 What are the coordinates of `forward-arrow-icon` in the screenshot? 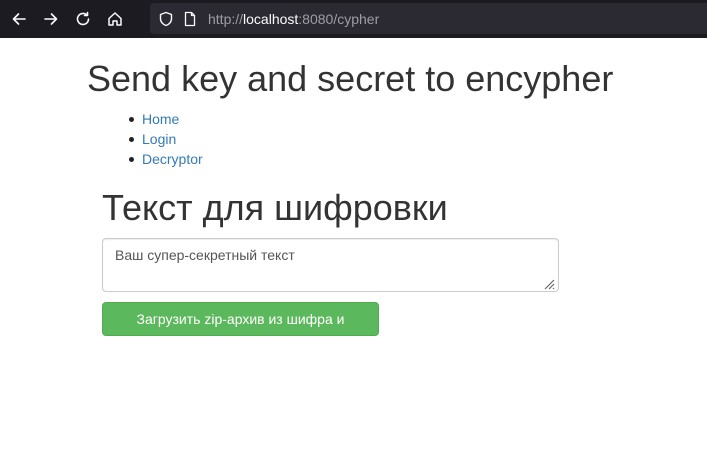 It's located at (51, 19).